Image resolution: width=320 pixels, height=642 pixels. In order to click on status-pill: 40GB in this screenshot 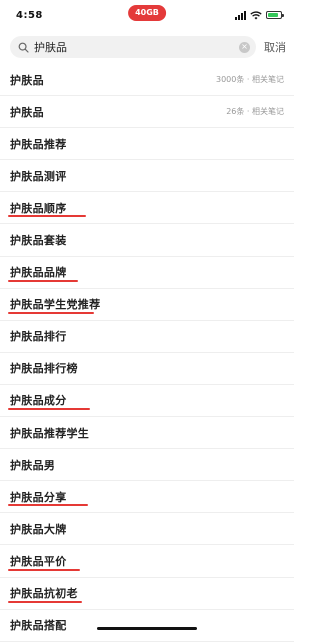, I will do `click(147, 13)`.